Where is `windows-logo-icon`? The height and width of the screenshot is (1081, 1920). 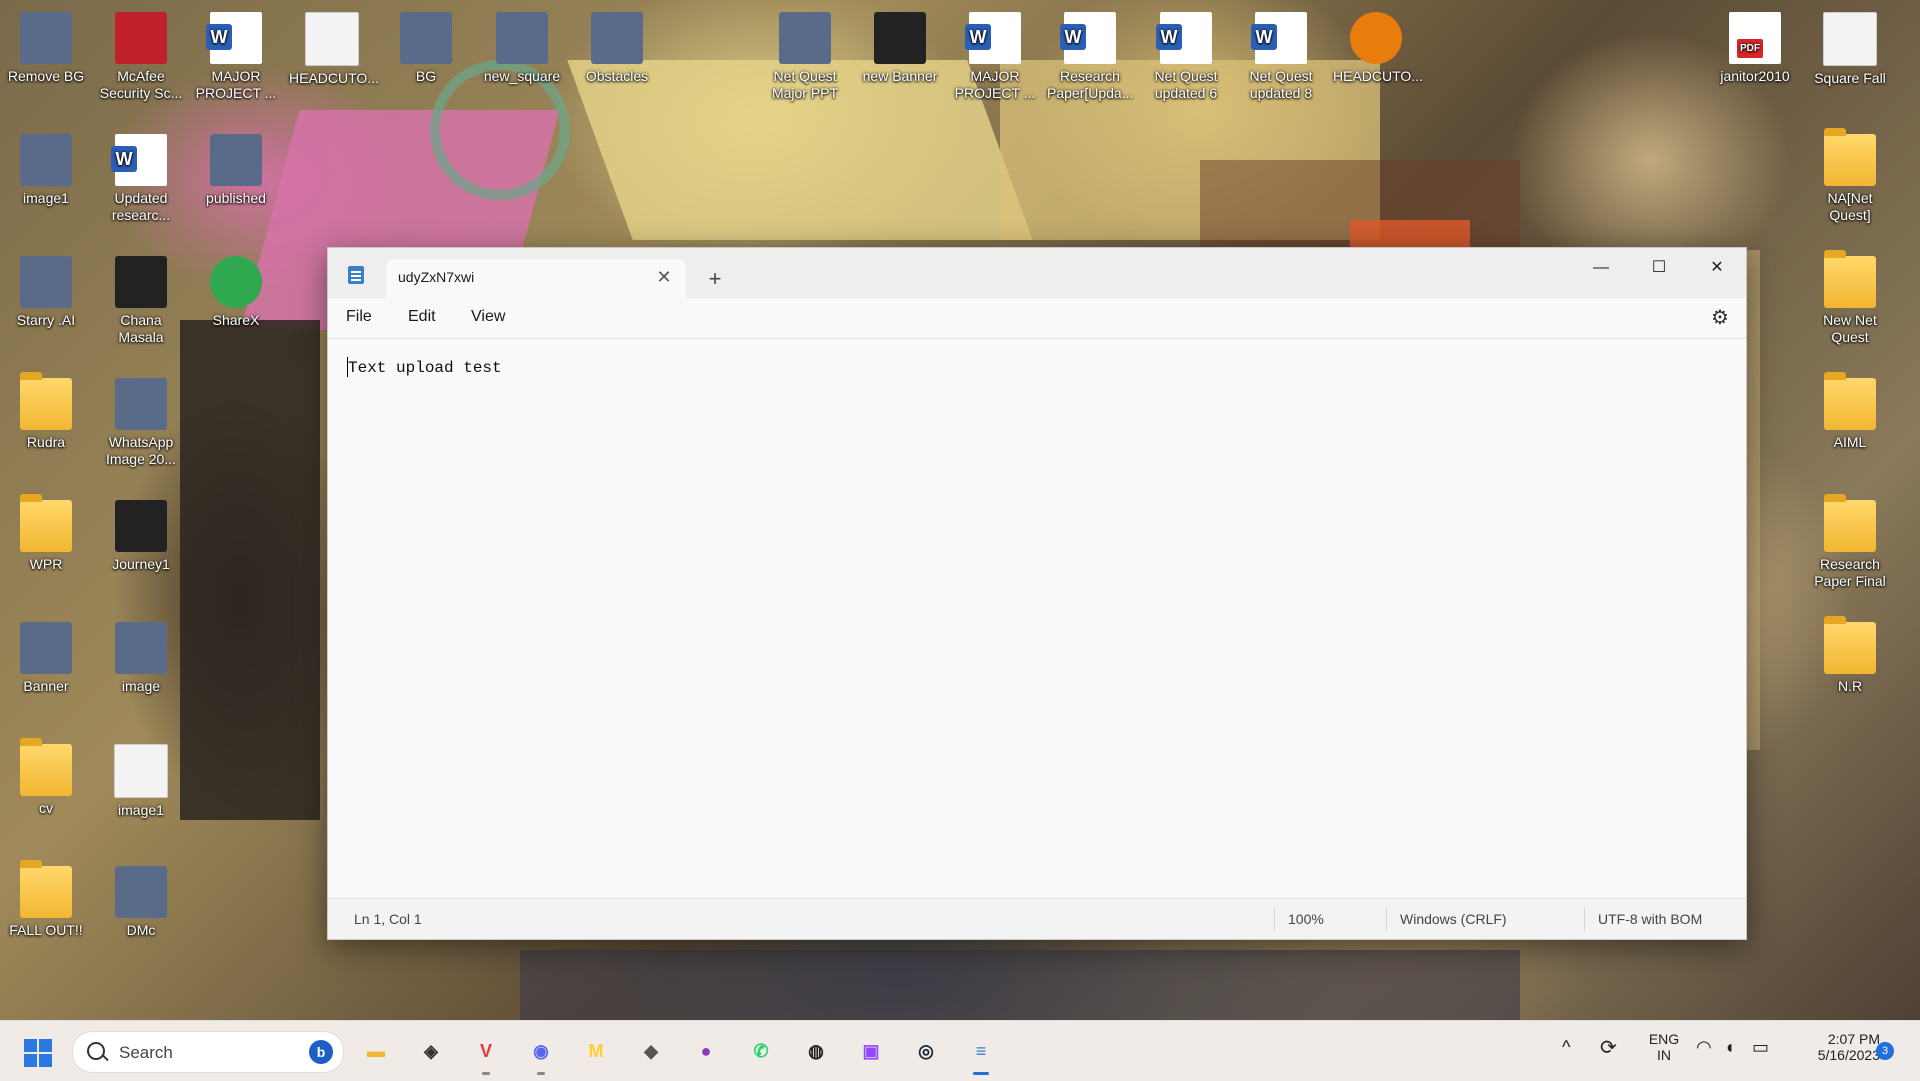
windows-logo-icon is located at coordinates (45, 1045).